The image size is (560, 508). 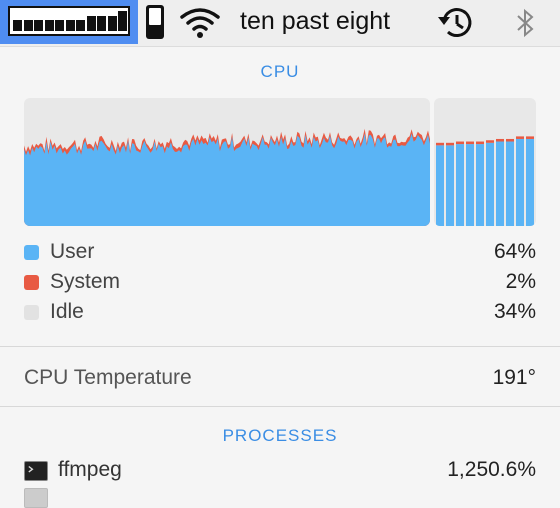 I want to click on menu-bar: ten past eight, so click(x=280, y=23).